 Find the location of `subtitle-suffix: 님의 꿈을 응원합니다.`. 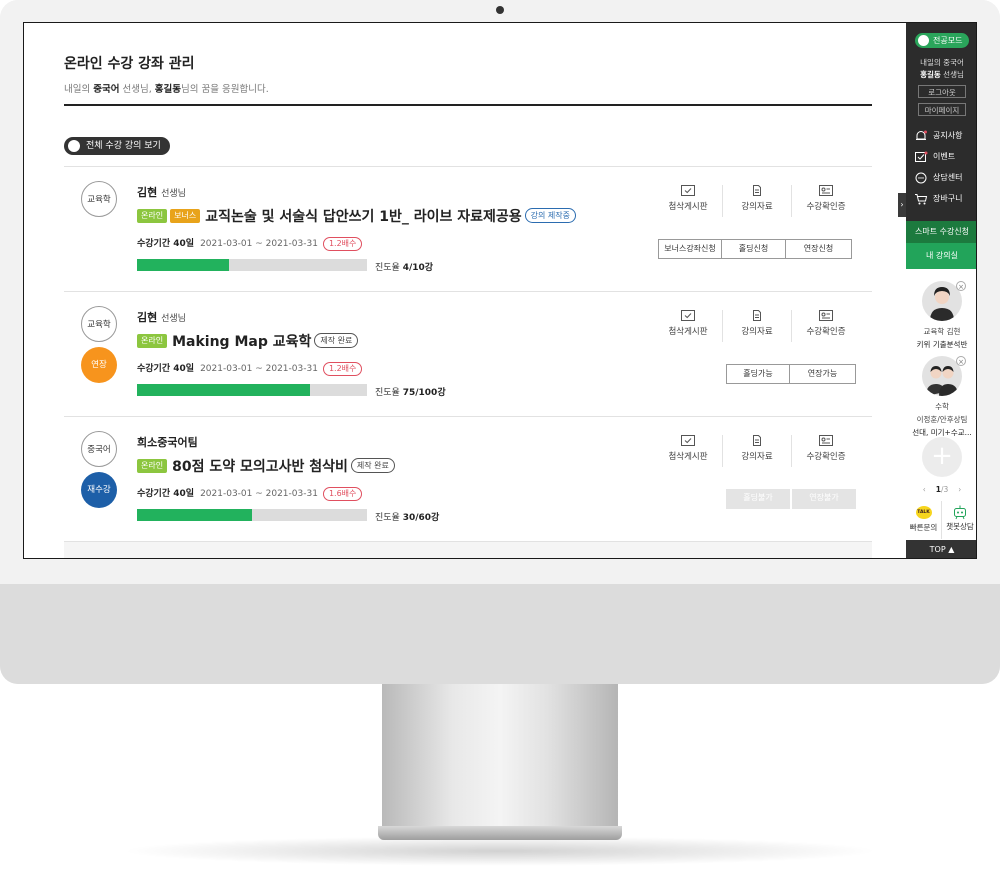

subtitle-suffix: 님의 꿈을 응원합니다. is located at coordinates (225, 89).